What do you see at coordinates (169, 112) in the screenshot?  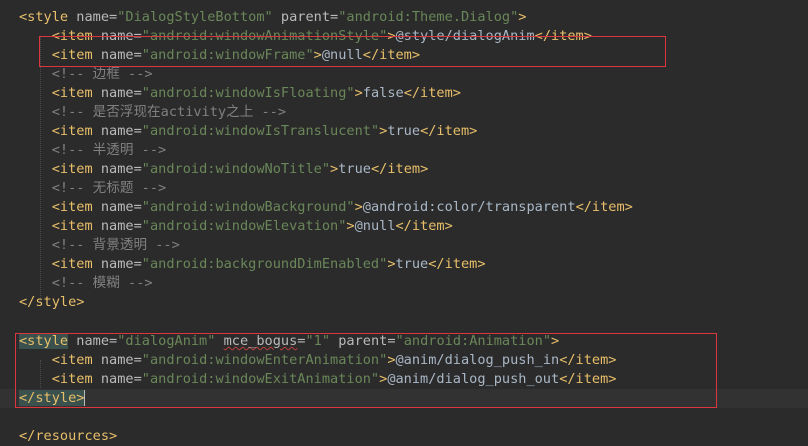 I see `code-token: <!-- 是否浮现在activity之上 -->` at bounding box center [169, 112].